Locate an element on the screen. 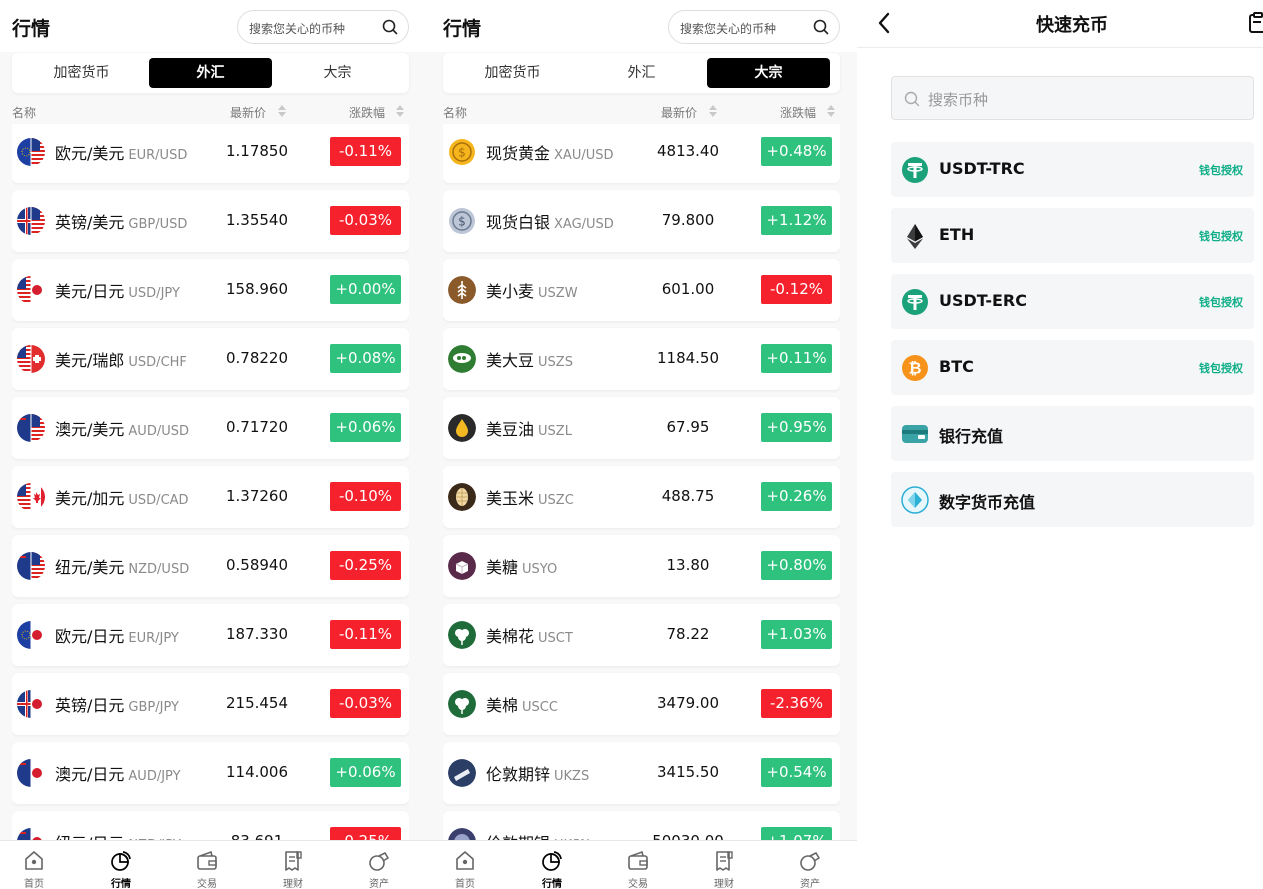  latest-price: 488.75 is located at coordinates (688, 496).